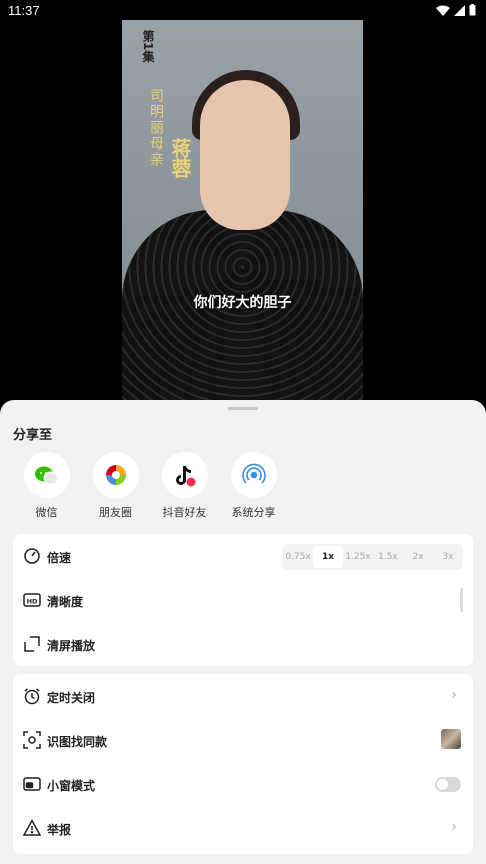 Image resolution: width=486 pixels, height=864 pixels. What do you see at coordinates (418, 557) in the screenshot?
I see `speed-option-2: 2x` at bounding box center [418, 557].